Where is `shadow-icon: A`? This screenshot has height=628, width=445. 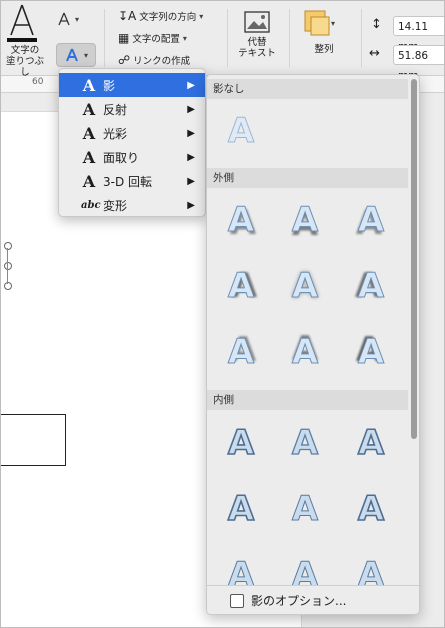 shadow-icon: A is located at coordinates (89, 85).